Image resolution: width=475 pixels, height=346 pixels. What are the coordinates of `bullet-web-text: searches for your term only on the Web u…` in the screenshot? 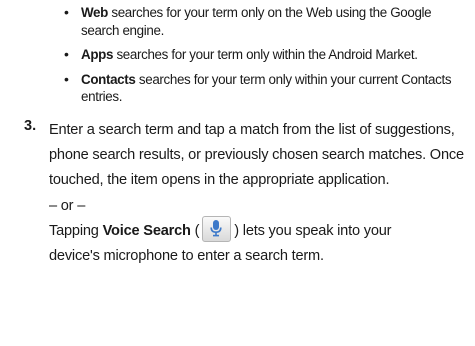 It's located at (256, 21).